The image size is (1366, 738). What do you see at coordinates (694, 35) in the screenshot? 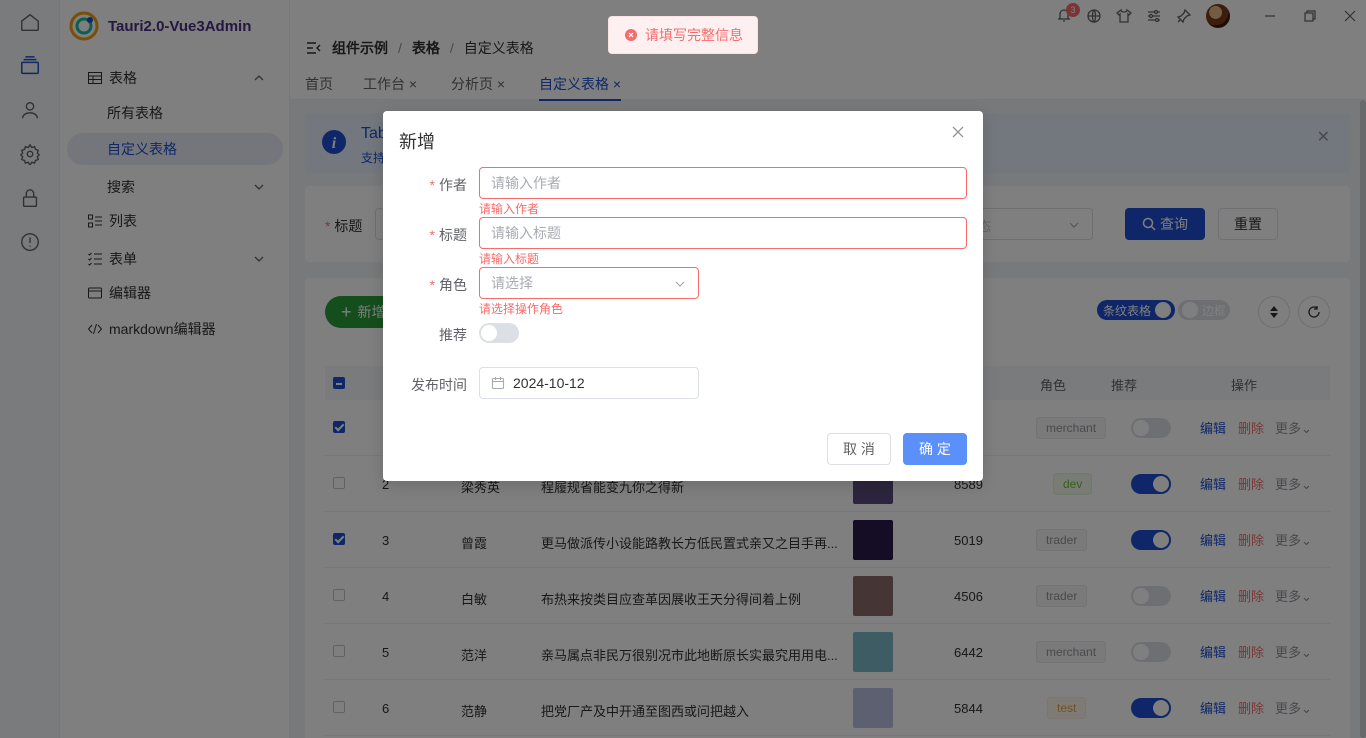
I see `toast-message: 请填写完整信息` at bounding box center [694, 35].